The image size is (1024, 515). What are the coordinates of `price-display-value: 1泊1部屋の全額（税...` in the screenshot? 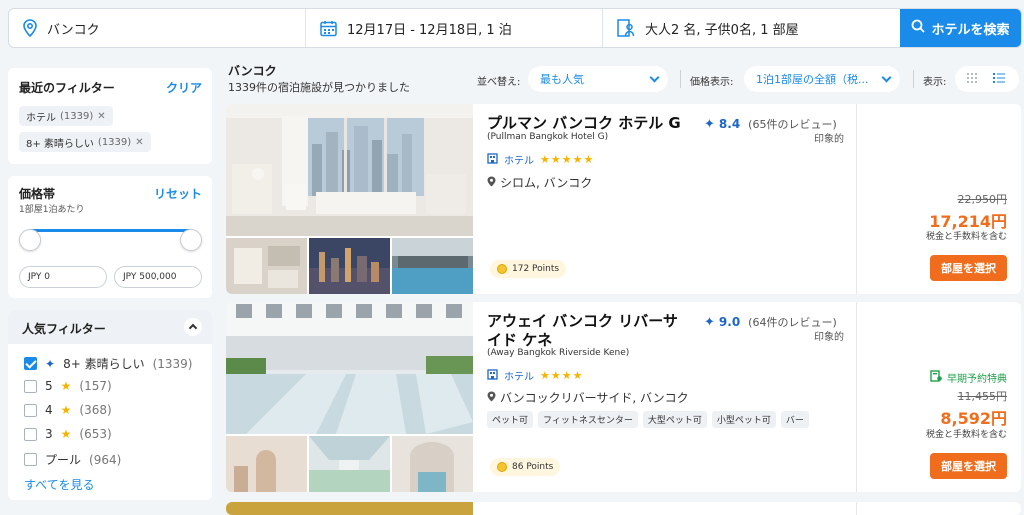 It's located at (812, 79).